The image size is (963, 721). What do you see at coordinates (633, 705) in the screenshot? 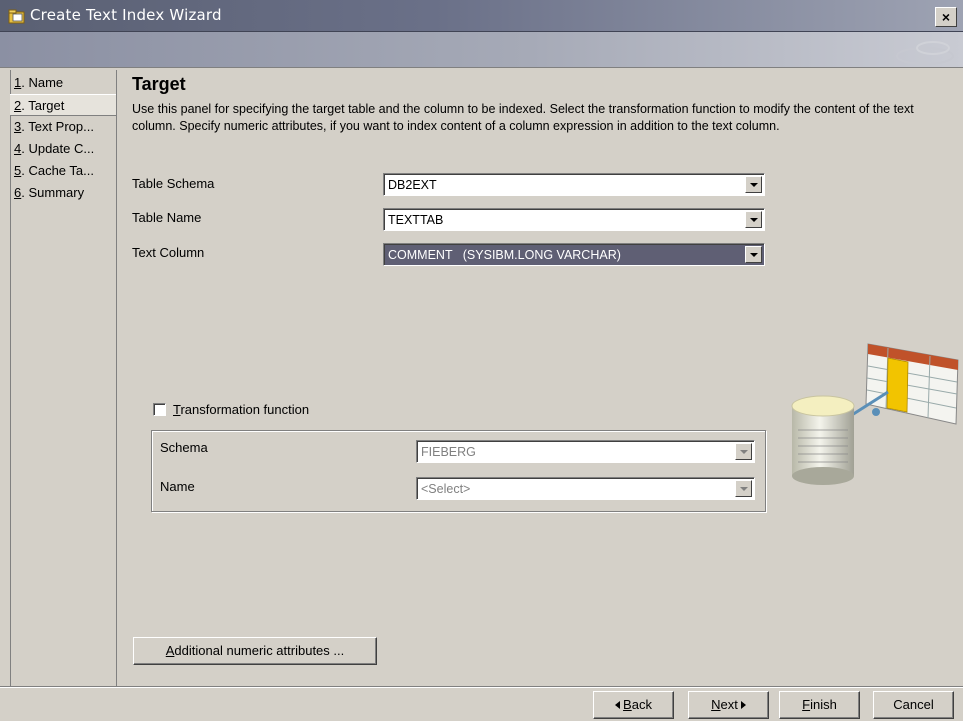
I see `back-button: Back` at bounding box center [633, 705].